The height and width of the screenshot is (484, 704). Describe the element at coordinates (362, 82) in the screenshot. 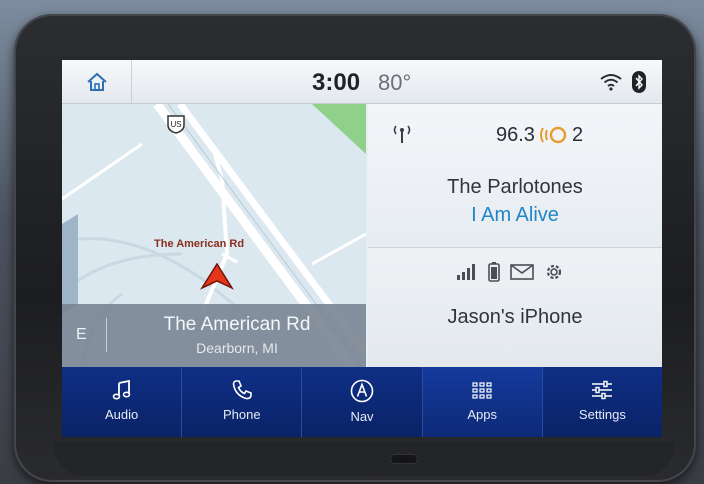

I see `status-bar: 3:00 80°` at that location.